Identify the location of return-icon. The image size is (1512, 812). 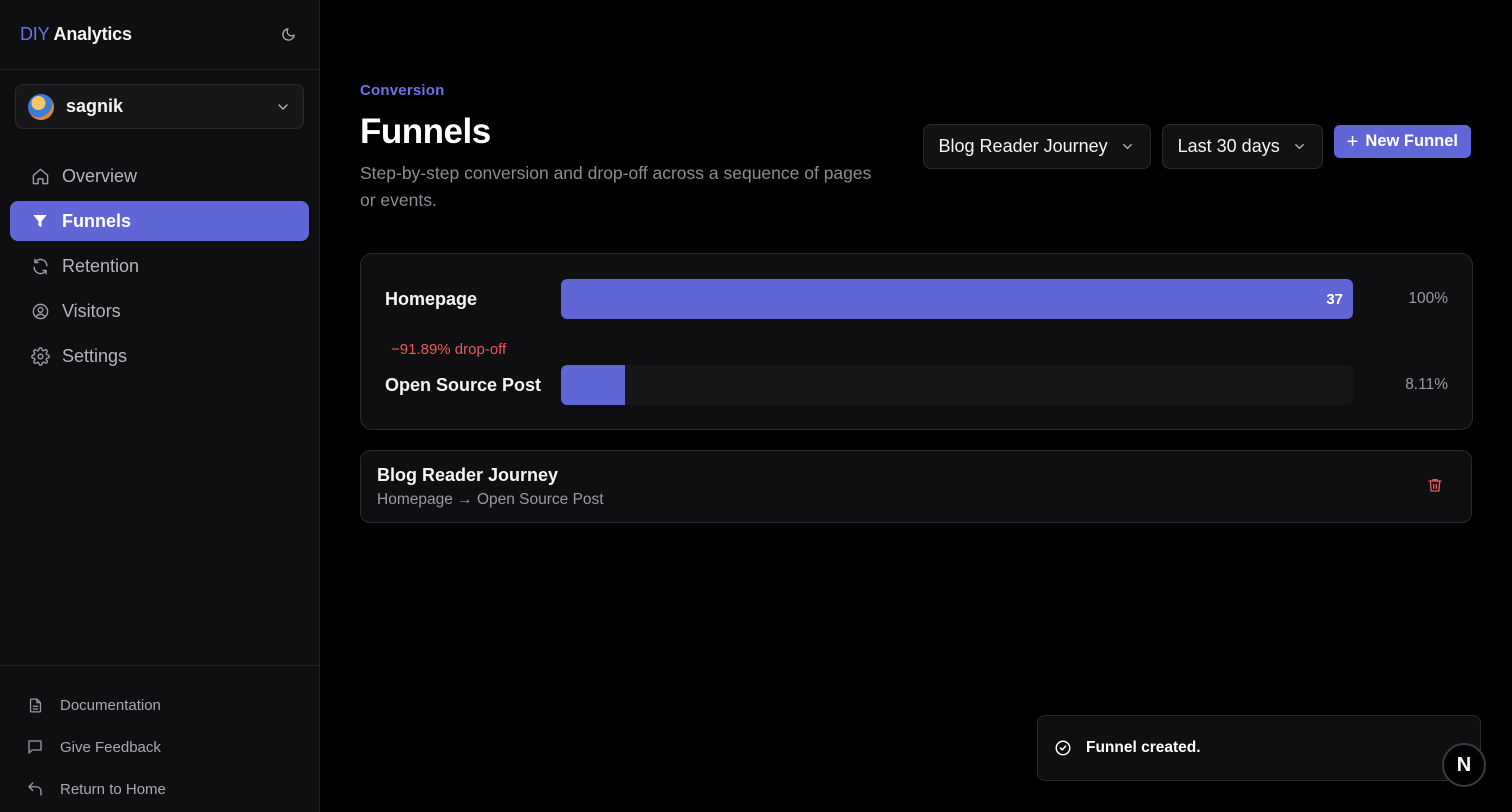
(35, 789).